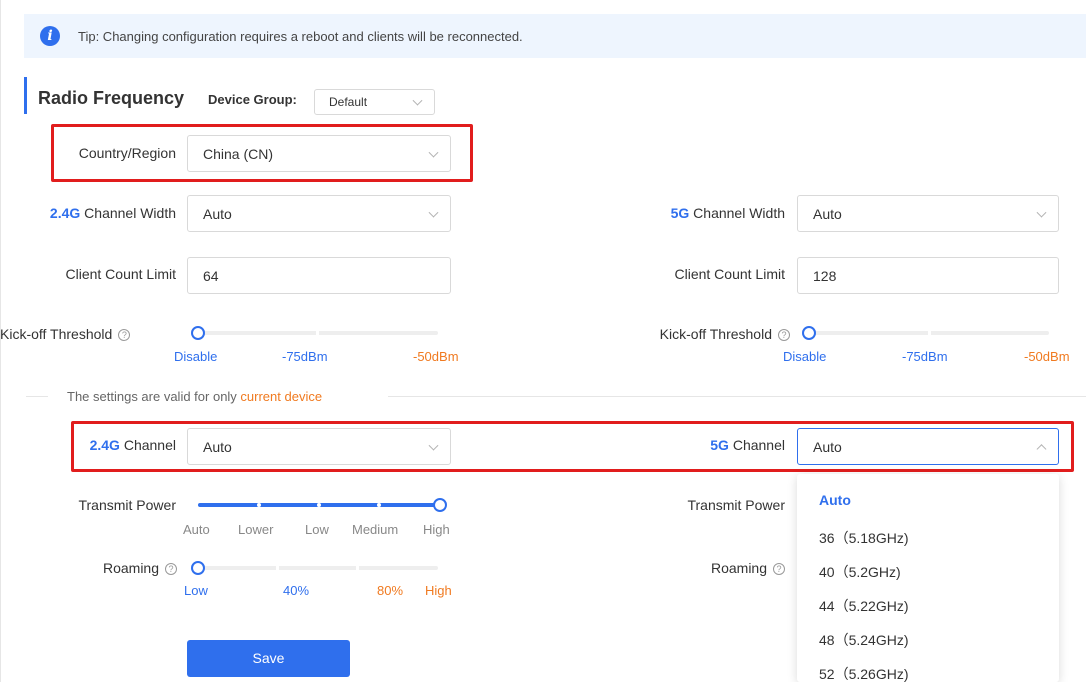 Image resolution: width=1086 pixels, height=682 pixels. What do you see at coordinates (756, 445) in the screenshot?
I see `channel-5-text: Channel` at bounding box center [756, 445].